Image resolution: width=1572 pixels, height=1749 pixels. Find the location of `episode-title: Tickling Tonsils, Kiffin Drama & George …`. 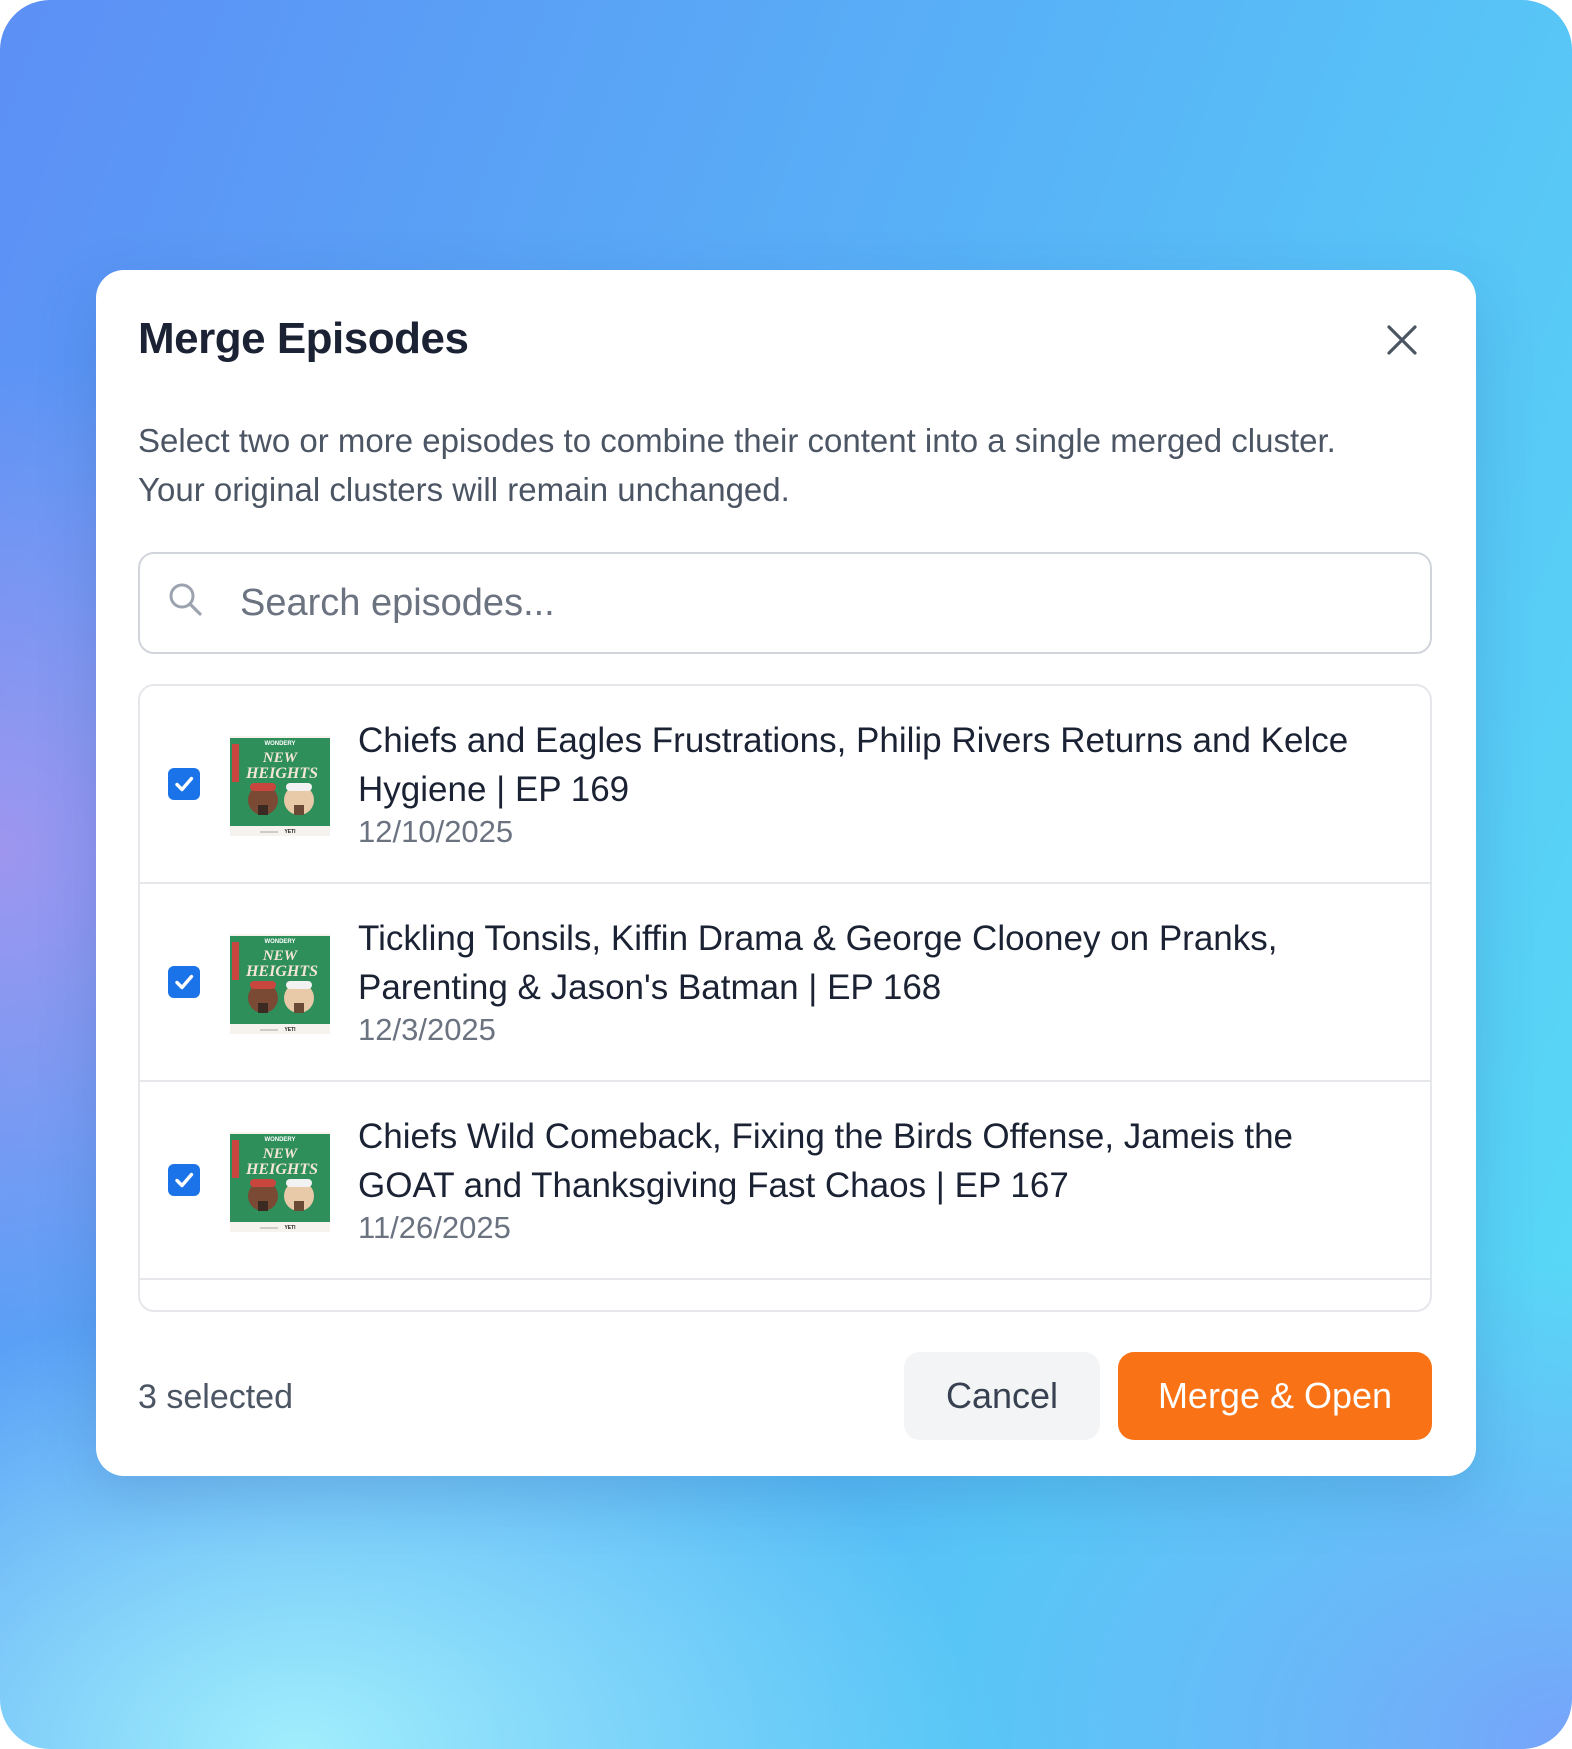

episode-title: Tickling Tonsils, Kiffin Drama & George … is located at coordinates (818, 963).